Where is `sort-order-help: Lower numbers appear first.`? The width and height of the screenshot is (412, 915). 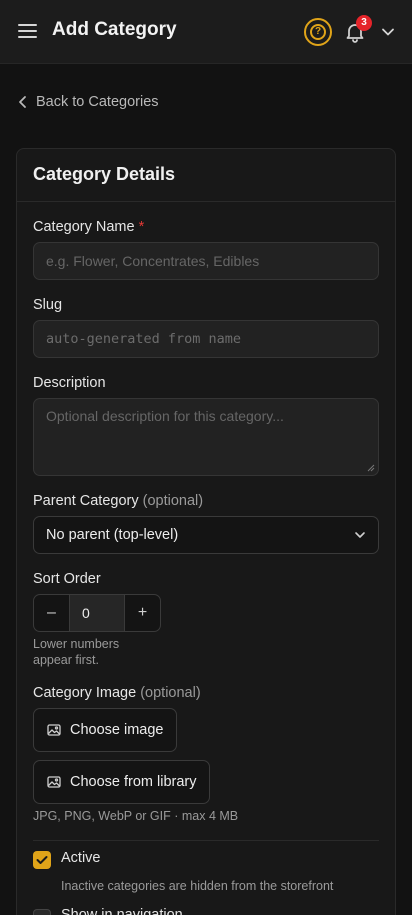
sort-order-help: Lower numbers appear first. is located at coordinates (76, 652).